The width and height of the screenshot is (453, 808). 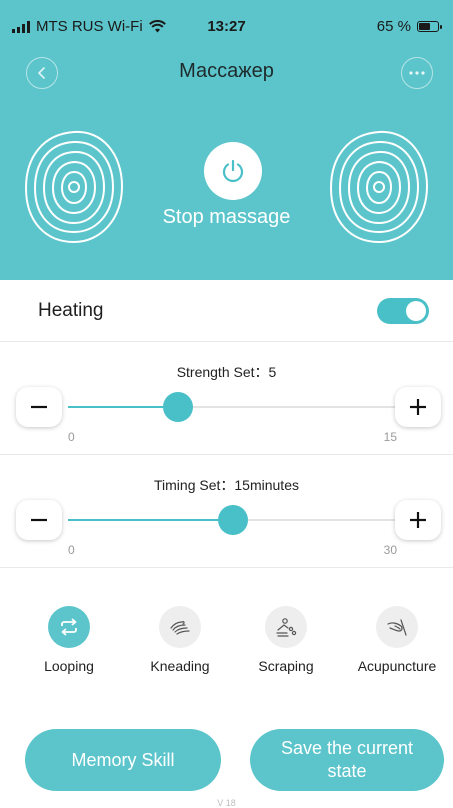 I want to click on timing-slider-thumb, so click(x=233, y=520).